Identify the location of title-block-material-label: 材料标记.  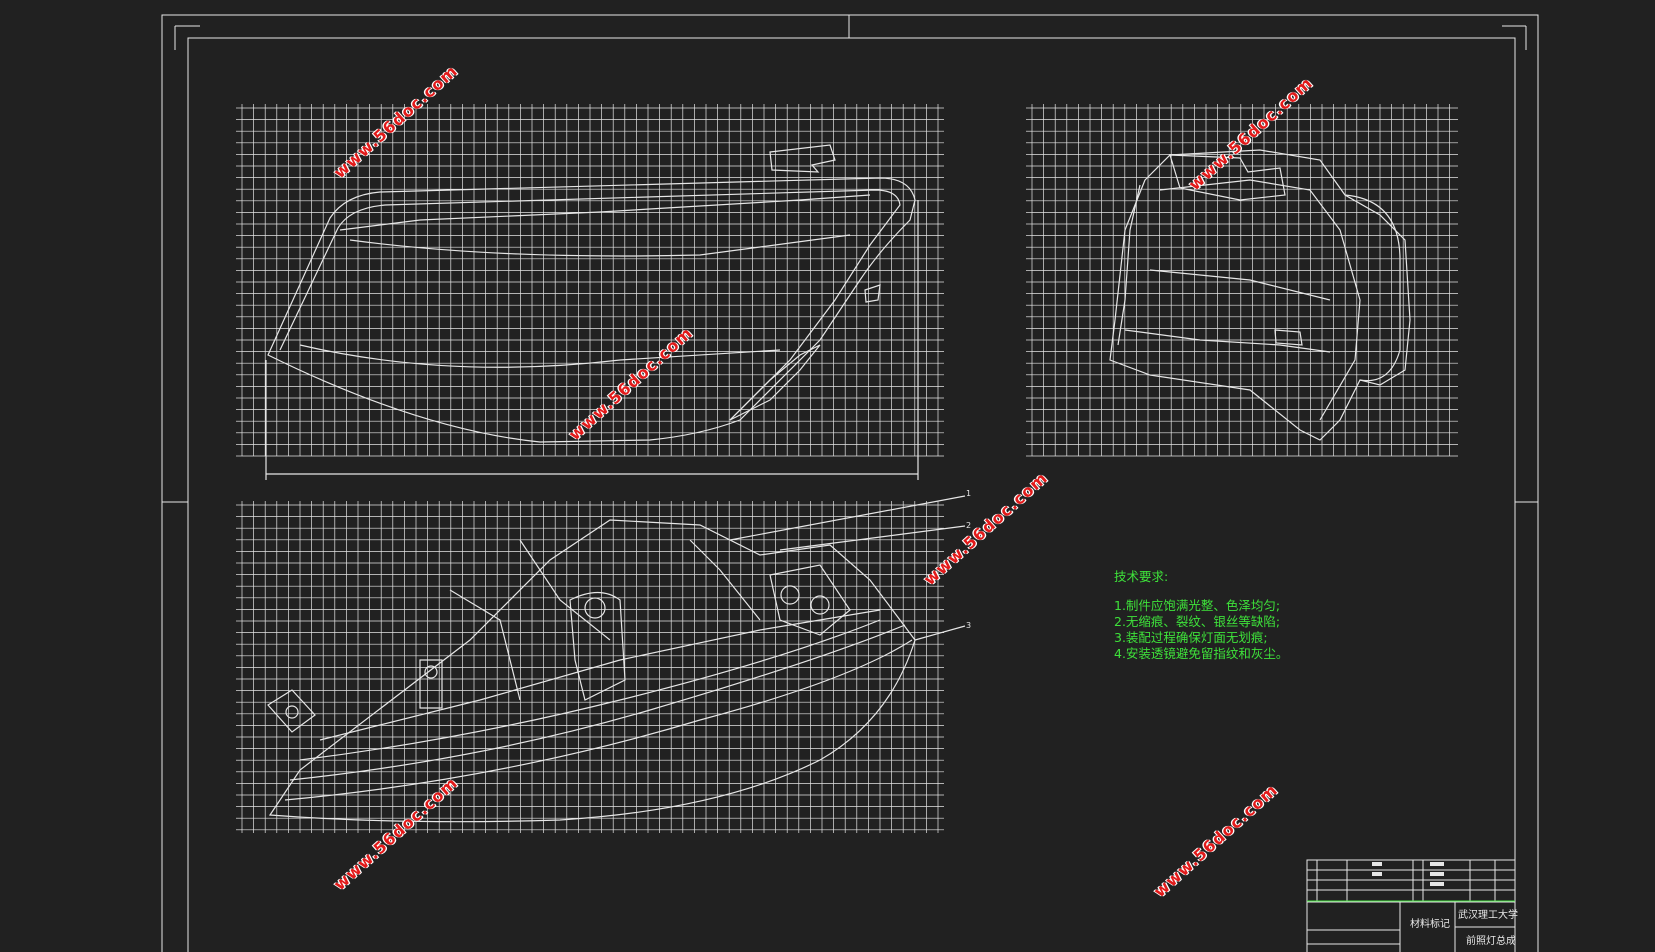
(1430, 924).